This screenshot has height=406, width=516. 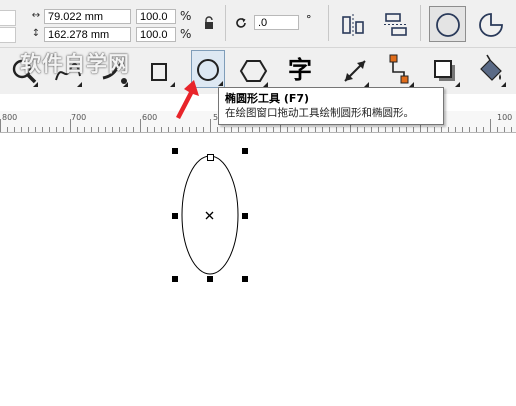 I want to click on rotate-icon, so click(x=241, y=24).